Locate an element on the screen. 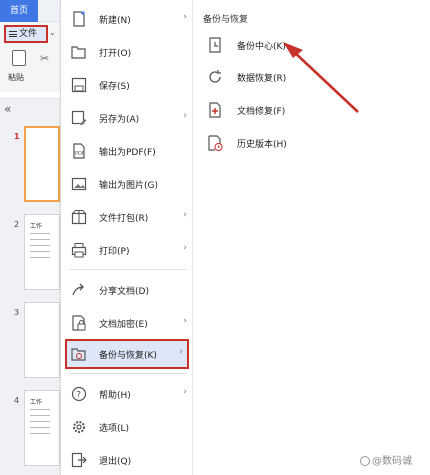 This screenshot has height=475, width=430. arrow-head is located at coordinates (293, 50).